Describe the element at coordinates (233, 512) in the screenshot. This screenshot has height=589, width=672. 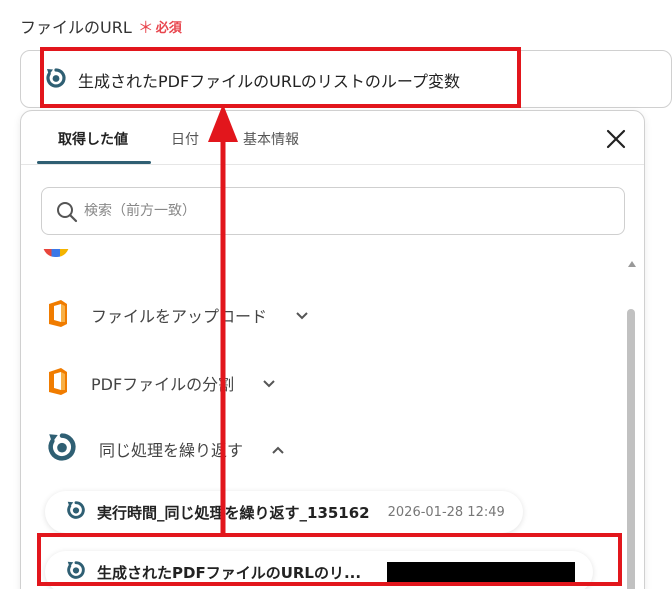
I see `value-item-label: 実行時間_同じ処理を繰り返す_135162` at that location.